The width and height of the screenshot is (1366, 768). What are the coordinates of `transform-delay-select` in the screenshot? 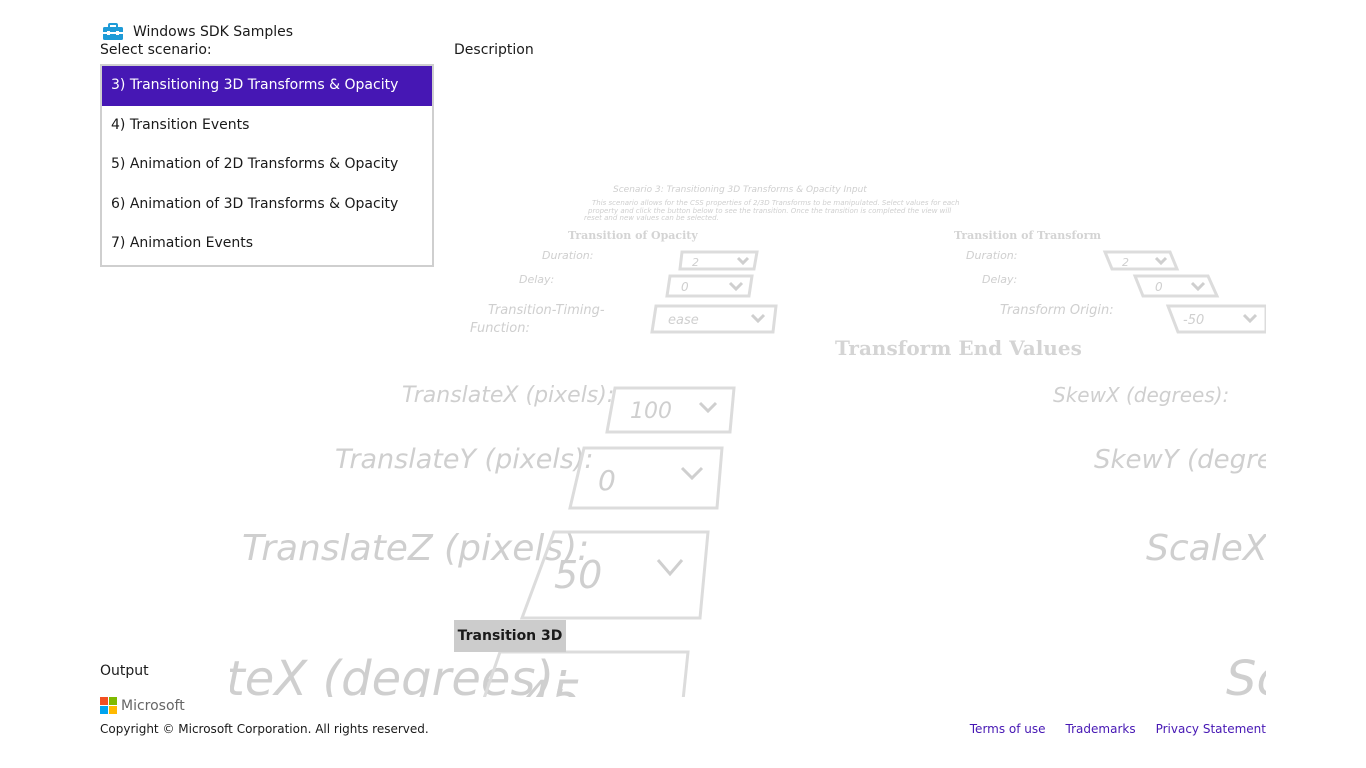 It's located at (1176, 286).